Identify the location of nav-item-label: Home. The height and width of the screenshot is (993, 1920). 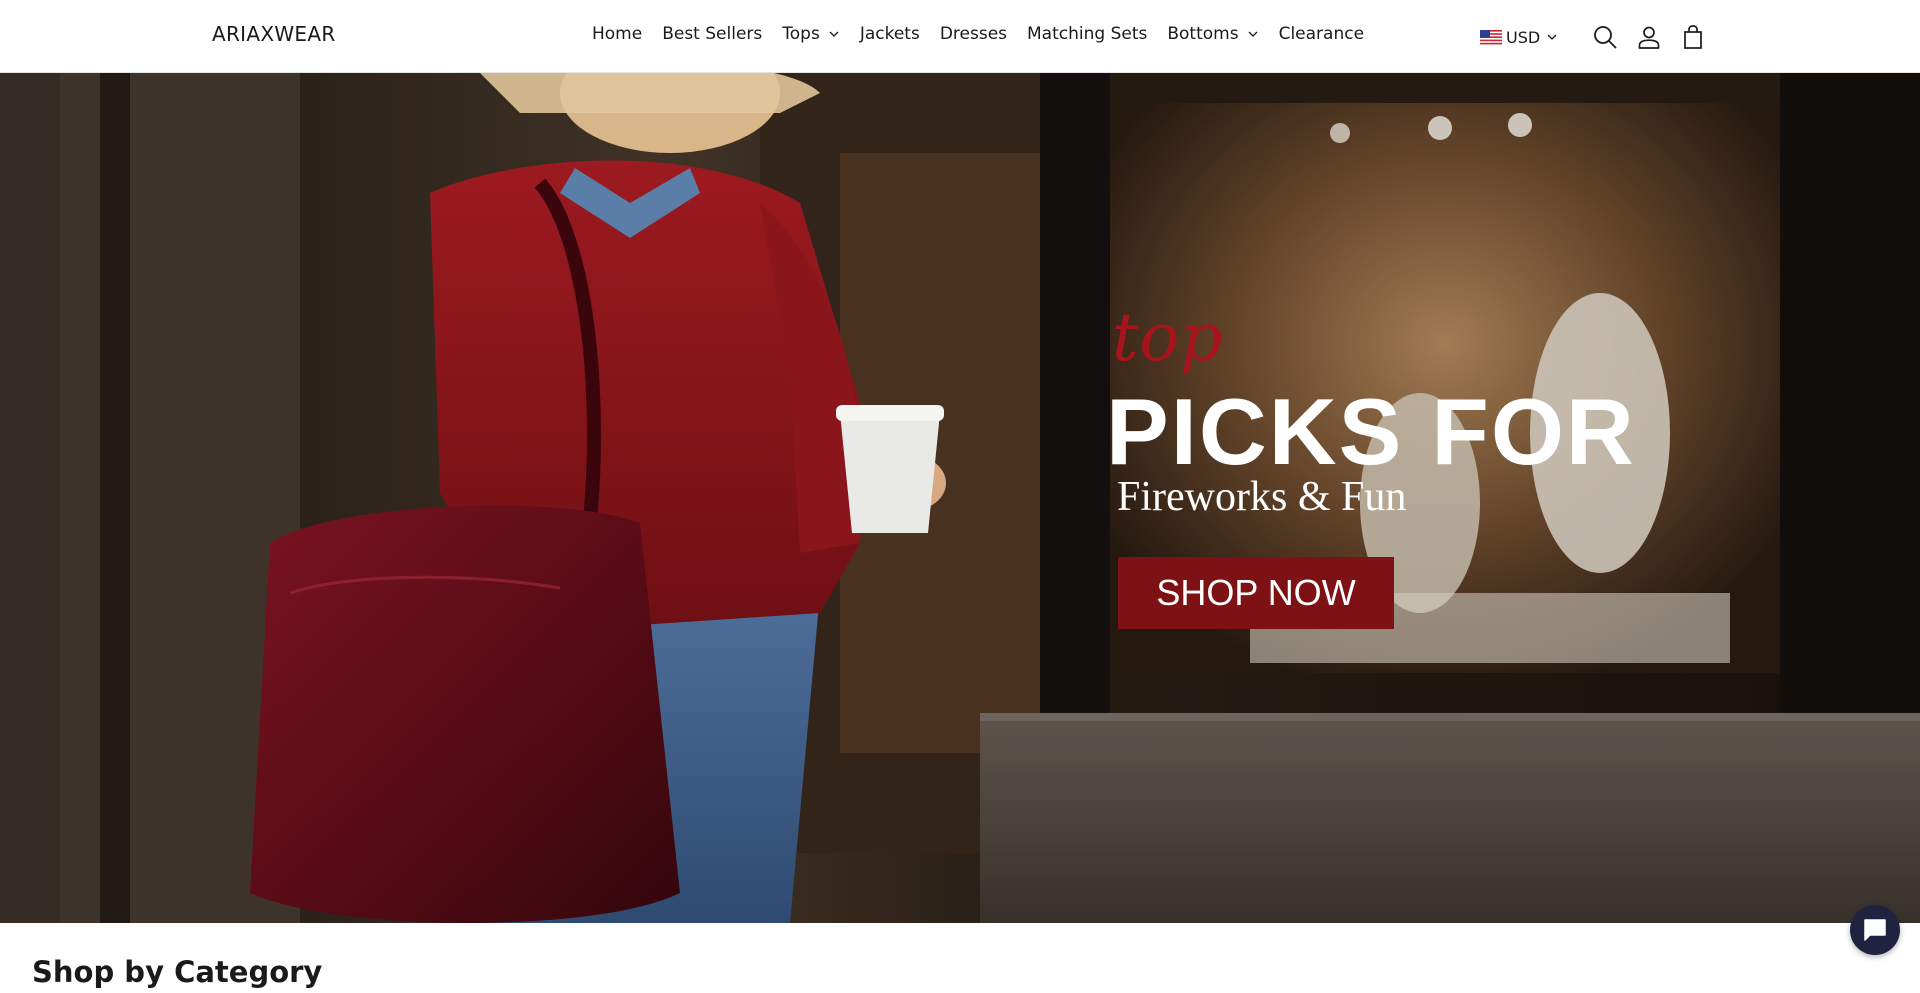
(617, 34).